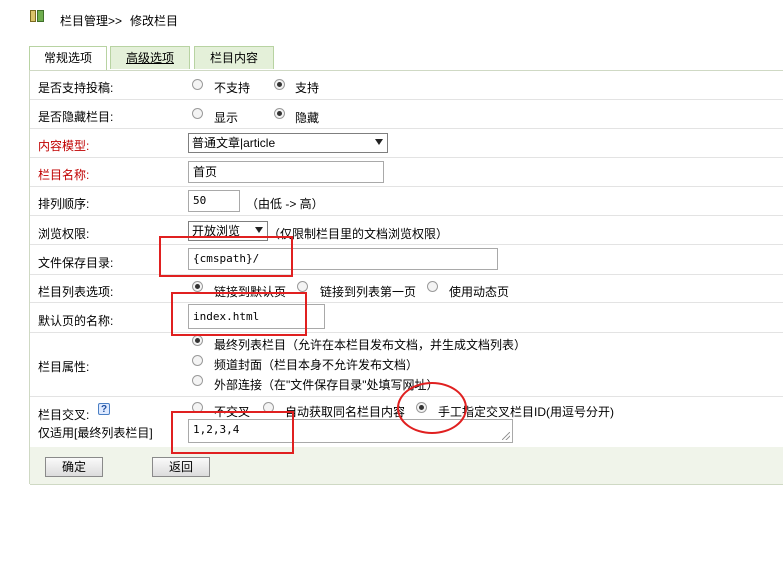 This screenshot has height=576, width=783. I want to click on row-browse: 浏览权限: 开放浏览 （仅限制栏目里的文档浏览权限）, so click(406, 230).